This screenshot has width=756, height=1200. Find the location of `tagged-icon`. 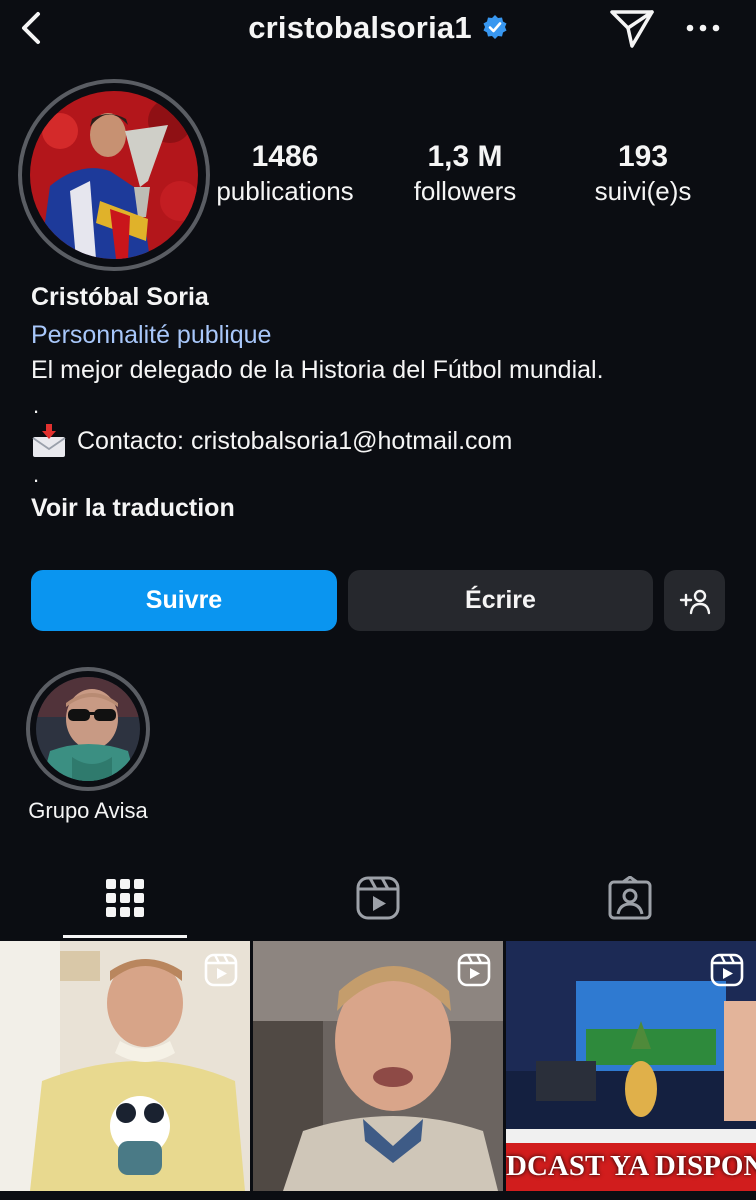

tagged-icon is located at coordinates (630, 898).